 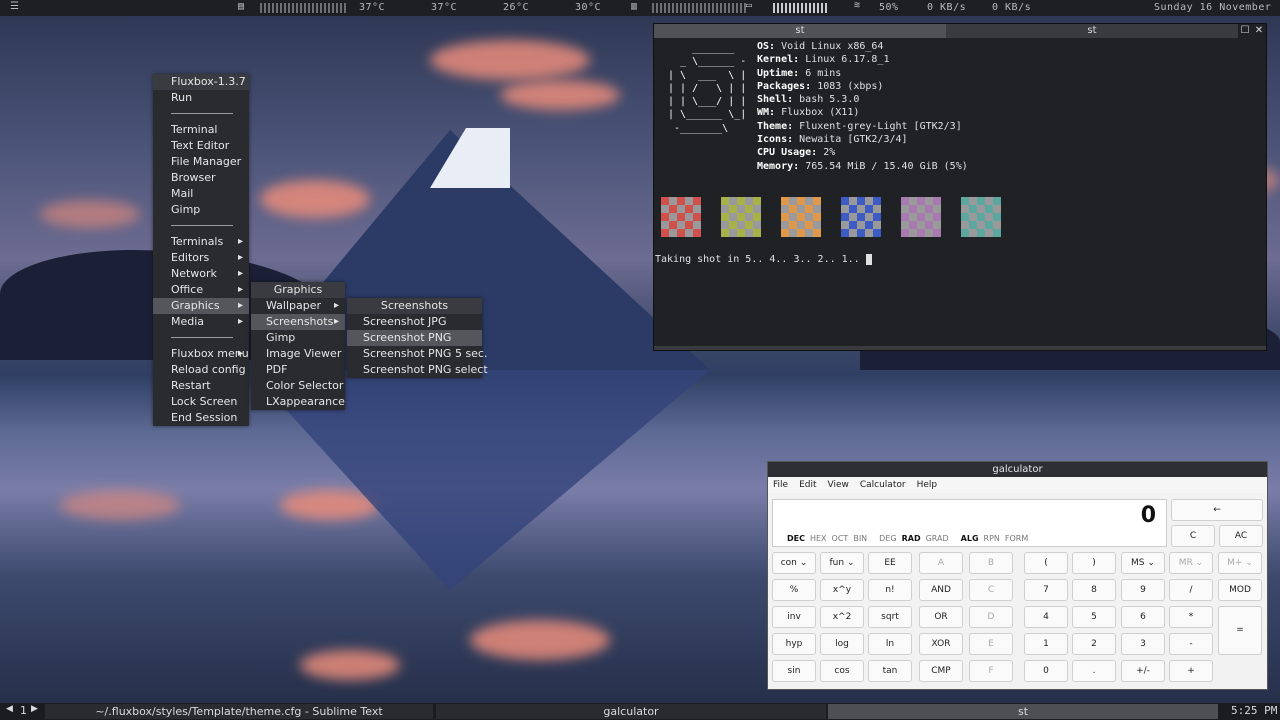 What do you see at coordinates (417, 354) in the screenshot?
I see `menu-item-screenshot-png-5sec: Screenshot PNG 5 sec.` at bounding box center [417, 354].